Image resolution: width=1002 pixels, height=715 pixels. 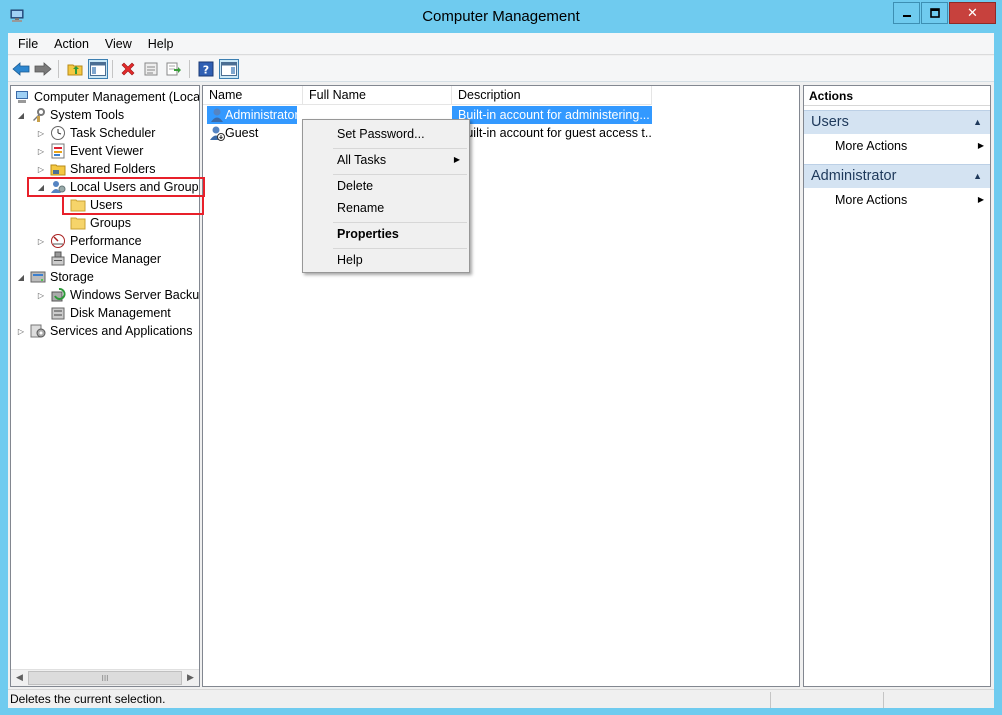 What do you see at coordinates (113, 169) in the screenshot?
I see `tree-label: Shared Folders` at bounding box center [113, 169].